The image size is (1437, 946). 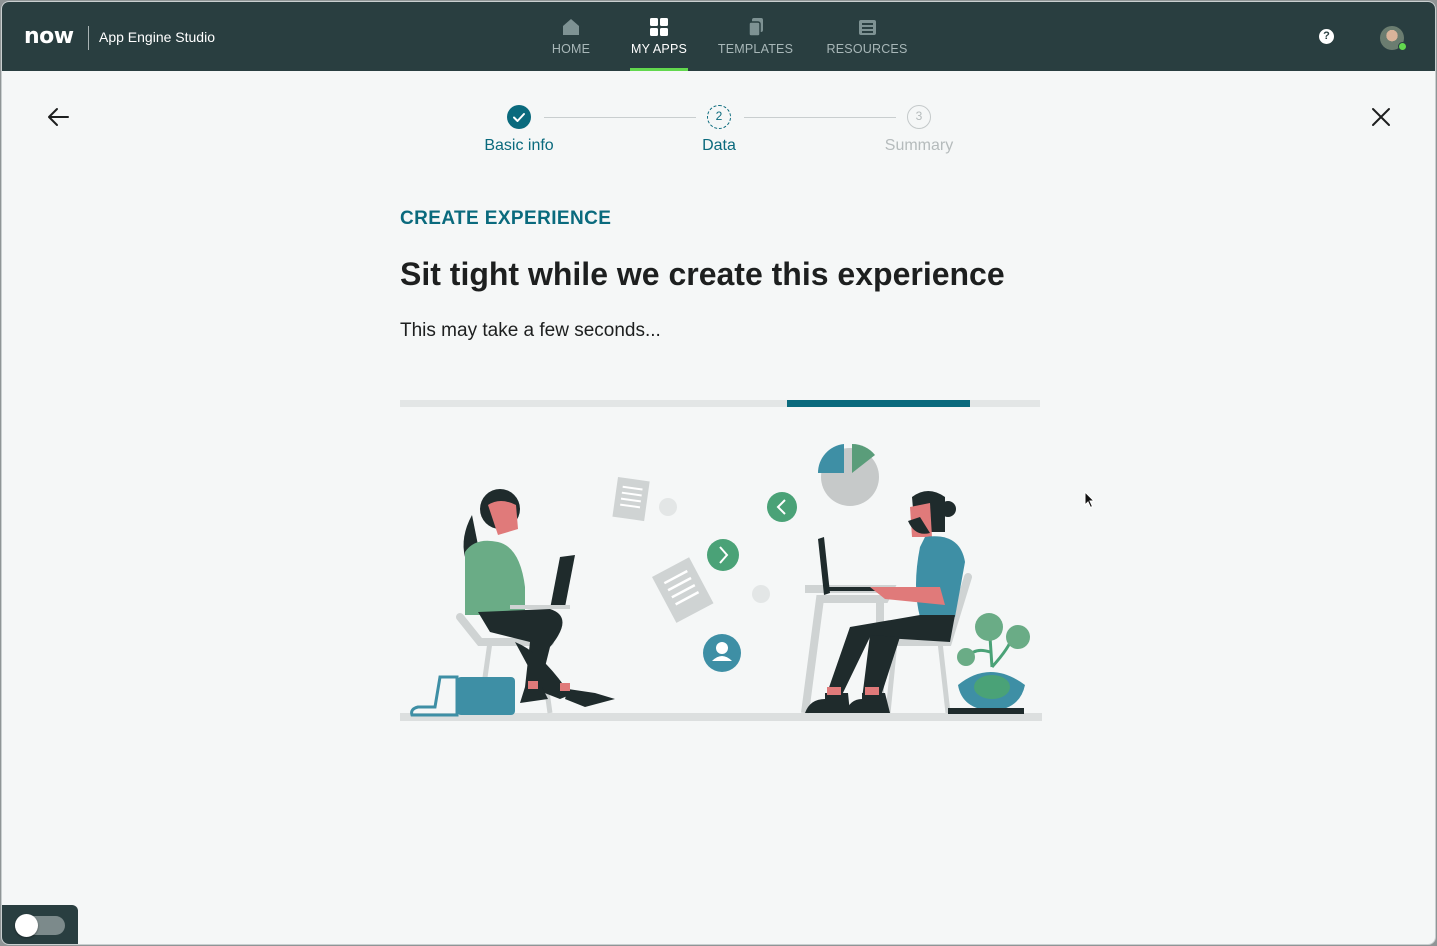 I want to click on step-basic-info: Basic info, so click(x=519, y=128).